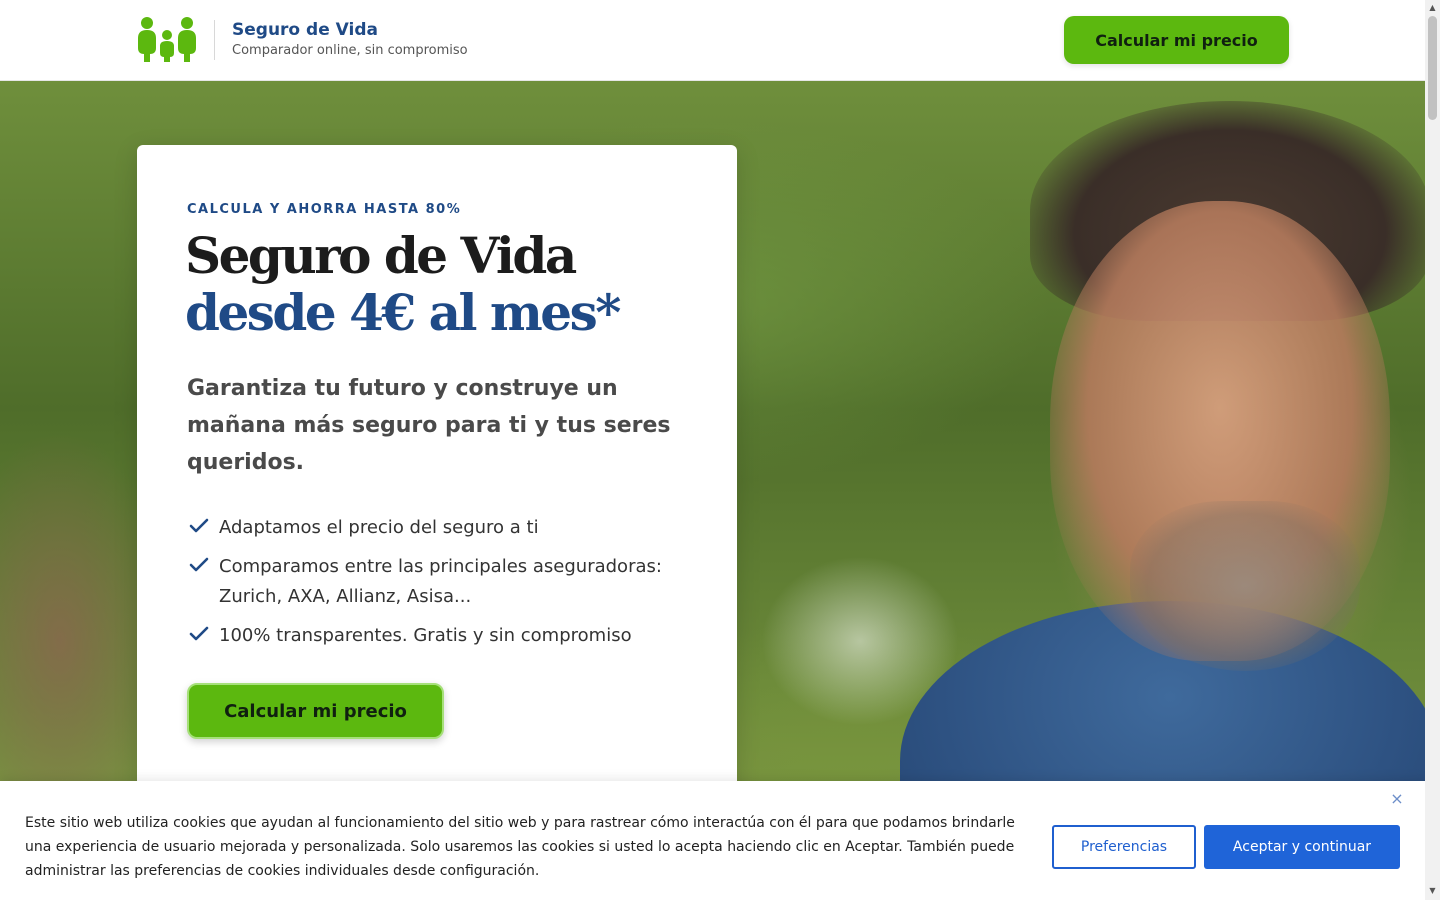 This screenshot has height=900, width=1440. Describe the element at coordinates (379, 527) in the screenshot. I see `benefit-text: Adaptamos el precio del seguro a ti` at that location.